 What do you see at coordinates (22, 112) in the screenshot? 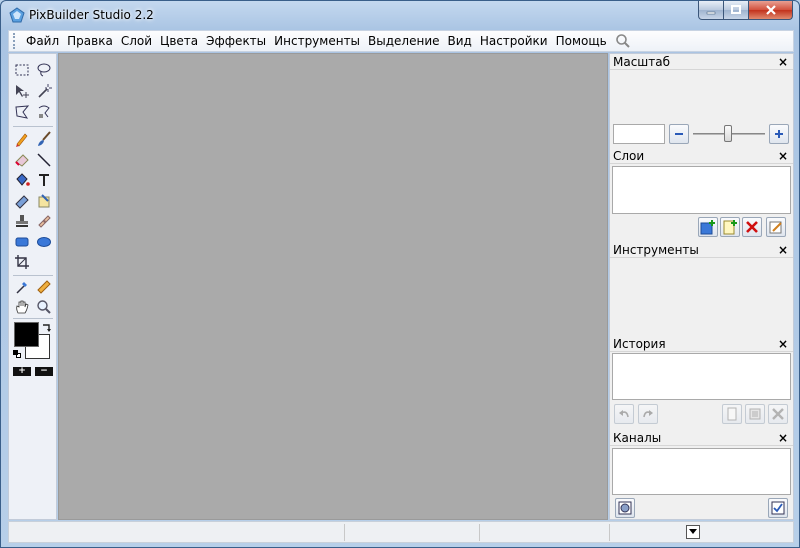
I see `poly-lasso-icon` at bounding box center [22, 112].